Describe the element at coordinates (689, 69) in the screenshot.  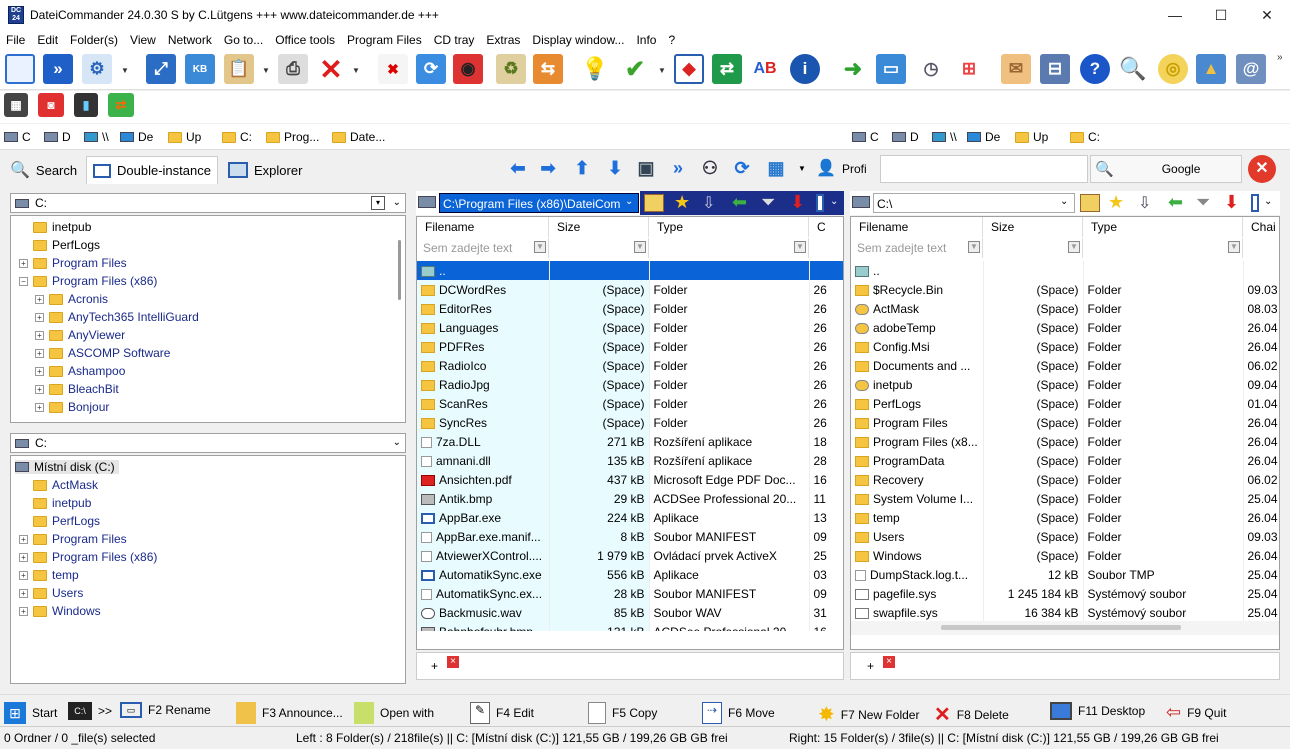
I see `window-icon: ◆` at that location.